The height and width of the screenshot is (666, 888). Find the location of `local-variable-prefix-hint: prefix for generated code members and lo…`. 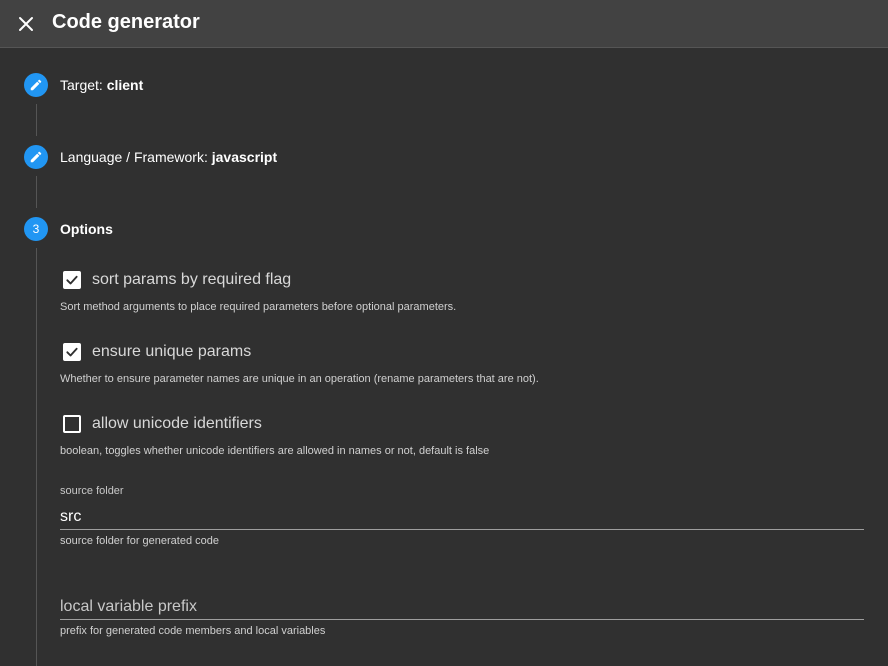

local-variable-prefix-hint: prefix for generated code members and lo… is located at coordinates (193, 631).